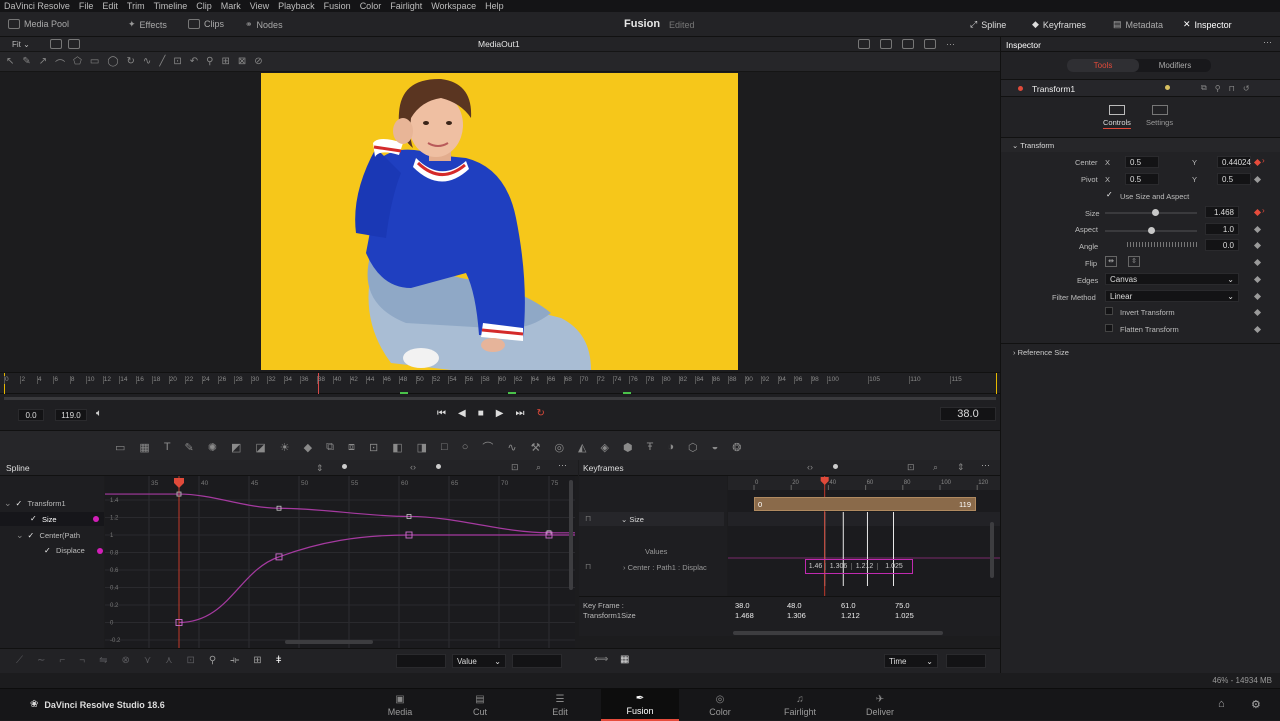 The width and height of the screenshot is (1280, 721). I want to click on channel-icon: ⧈, so click(351, 447).